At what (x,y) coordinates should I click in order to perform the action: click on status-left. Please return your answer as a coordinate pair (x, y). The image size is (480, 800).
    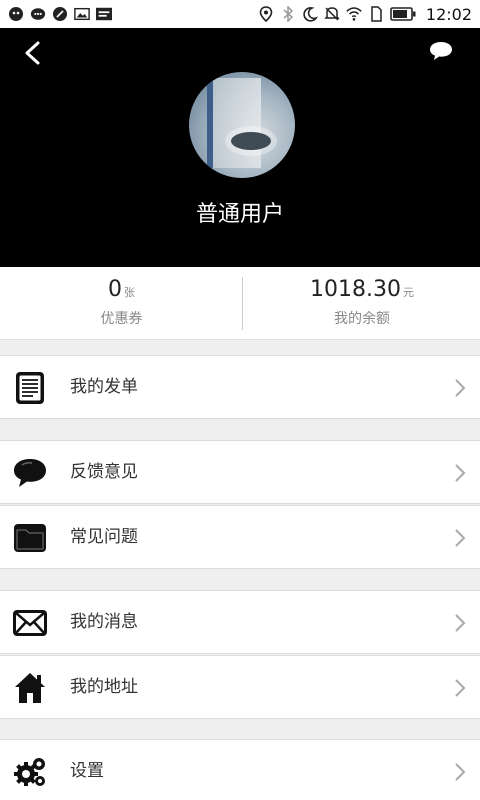
    Looking at the image, I should click on (60, 14).